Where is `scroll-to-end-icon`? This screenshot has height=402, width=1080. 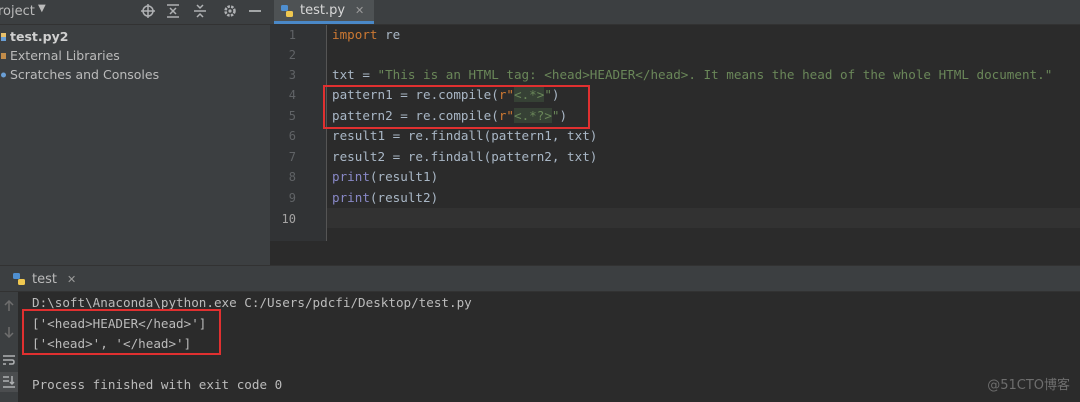
scroll-to-end-icon is located at coordinates (9, 382).